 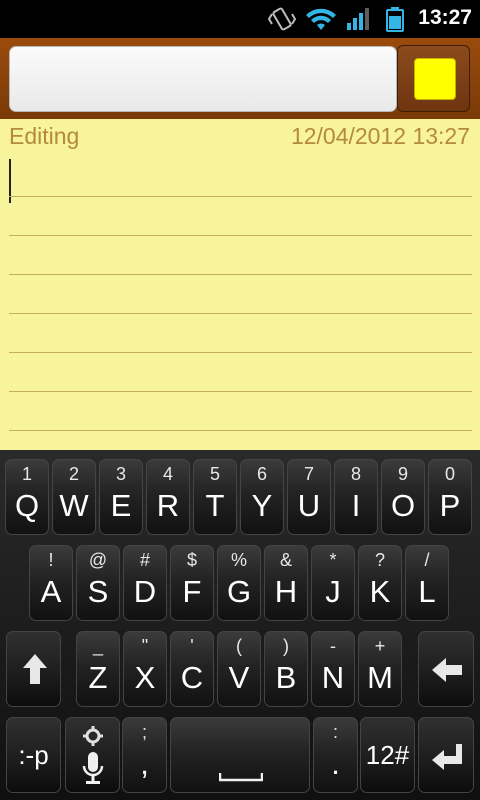 What do you see at coordinates (145, 677) in the screenshot?
I see `key-label: X` at bounding box center [145, 677].